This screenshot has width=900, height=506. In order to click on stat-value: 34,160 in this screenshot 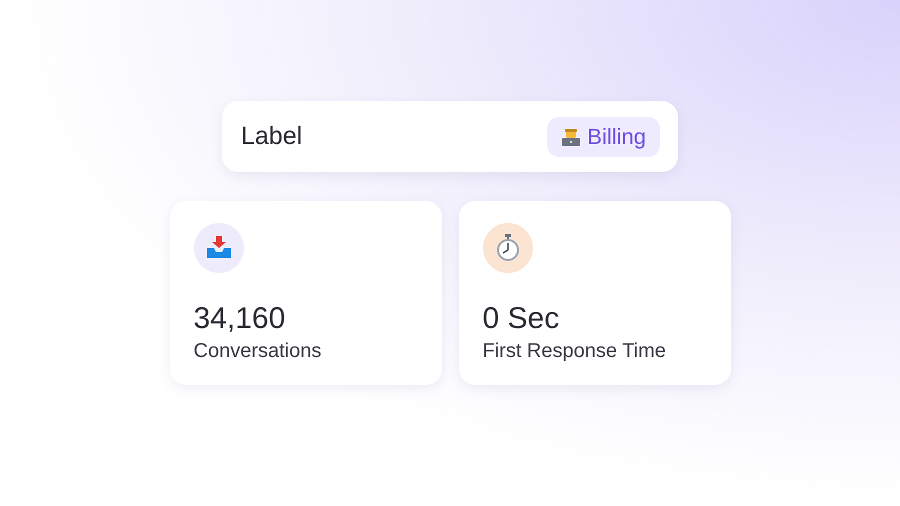, I will do `click(240, 319)`.